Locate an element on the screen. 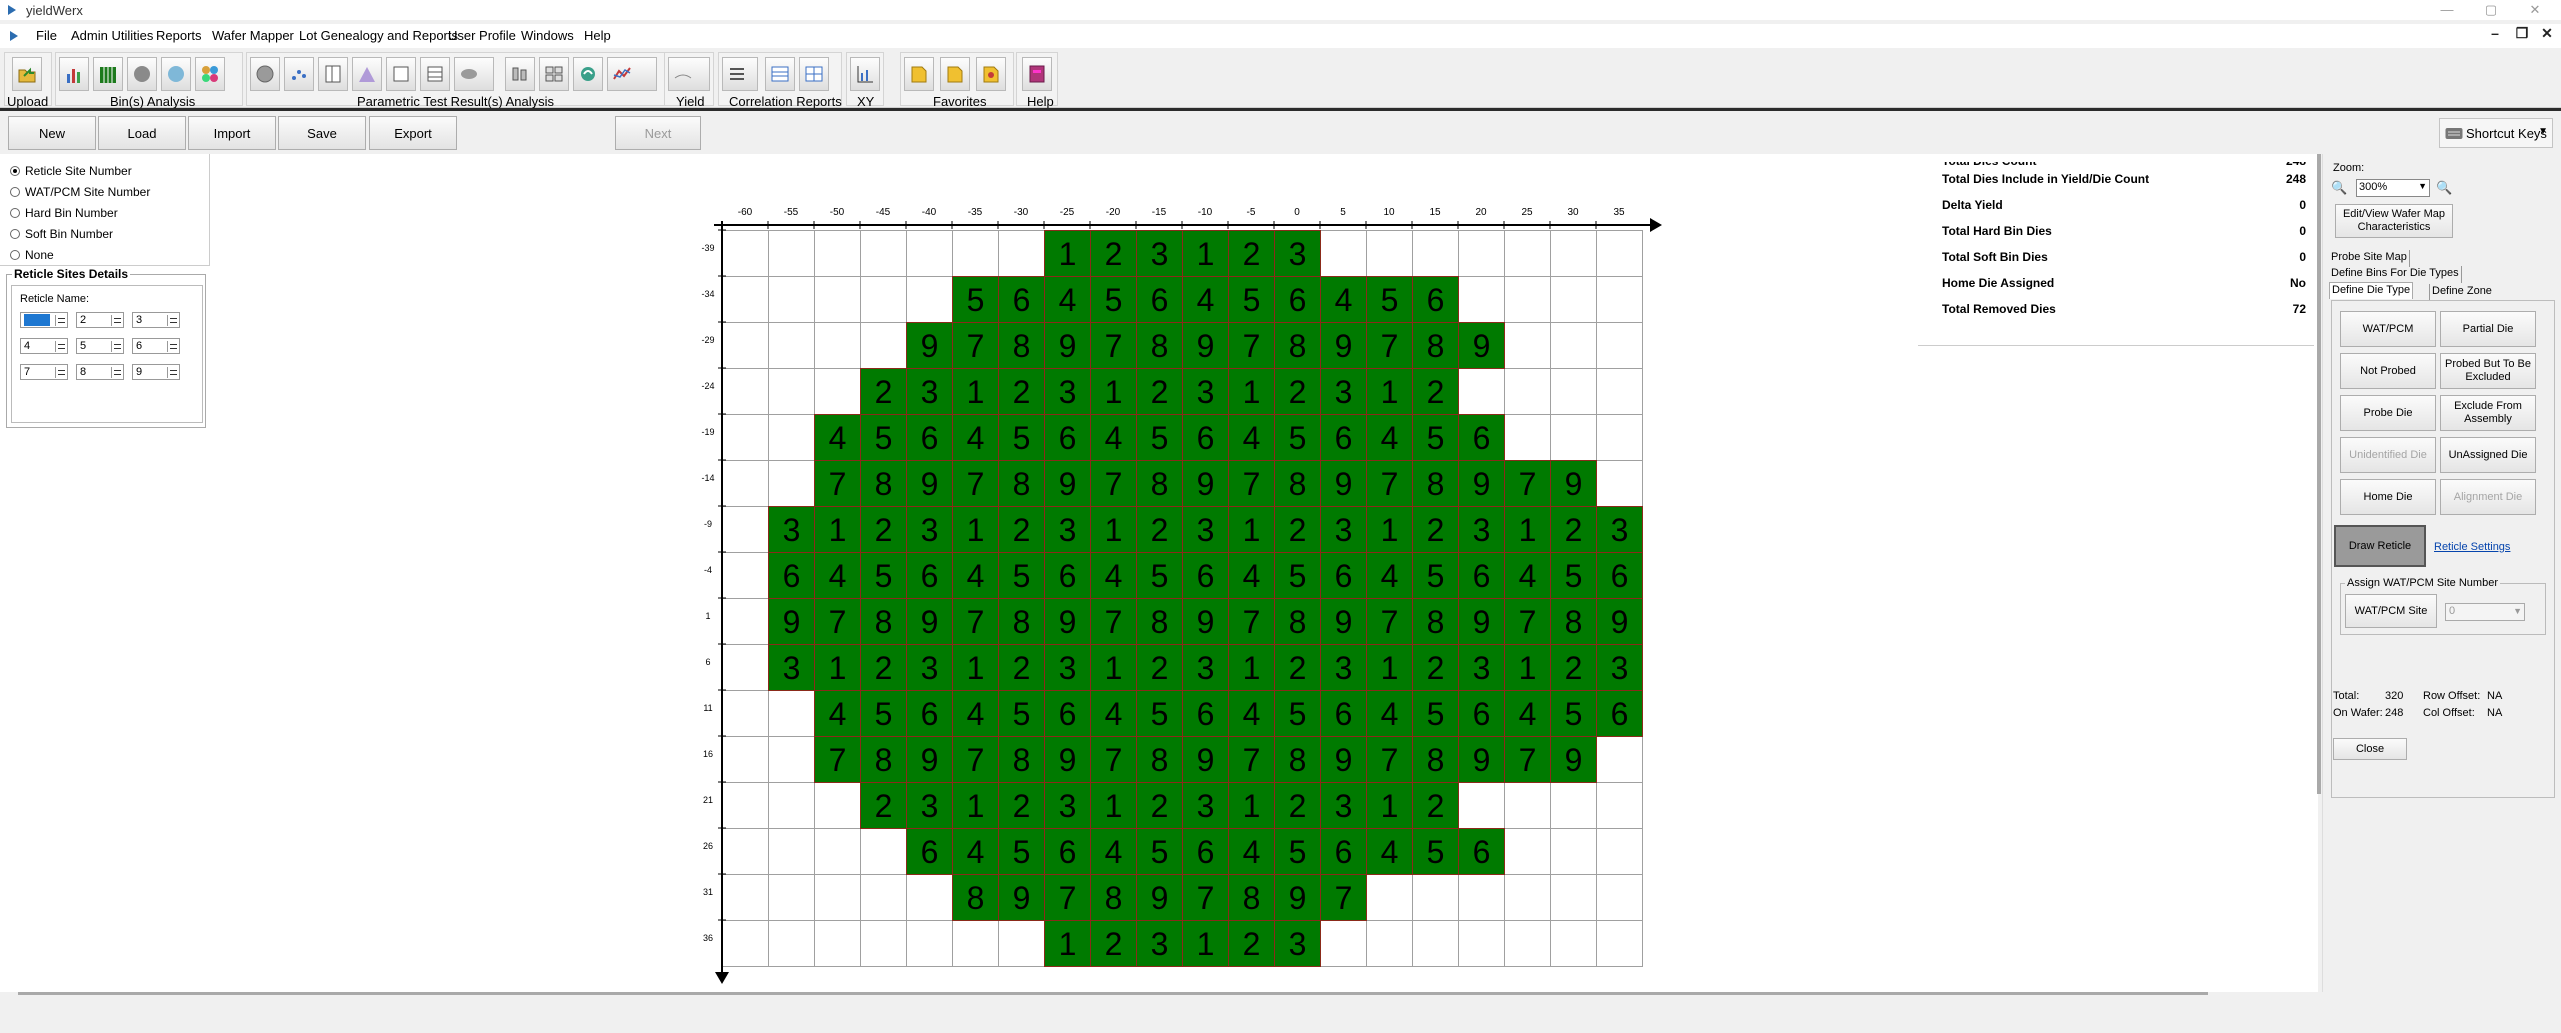 The image size is (2561, 1033). menu-lot-genealogy: Lot Genealogy and Reports is located at coordinates (378, 35).